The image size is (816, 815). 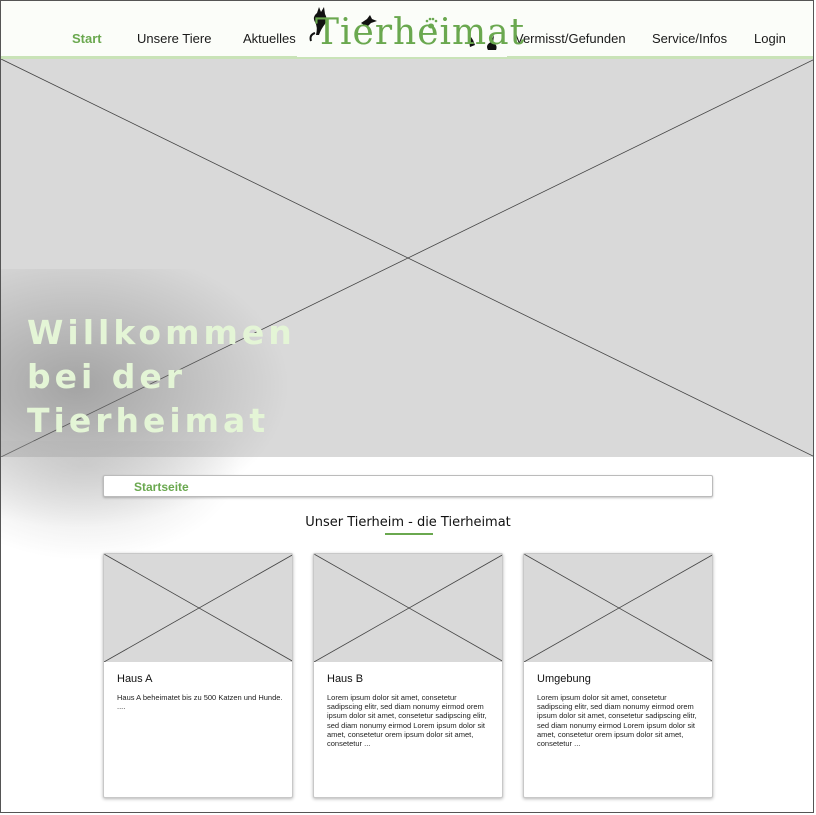 I want to click on site-logo: Tierheimat, so click(x=410, y=31).